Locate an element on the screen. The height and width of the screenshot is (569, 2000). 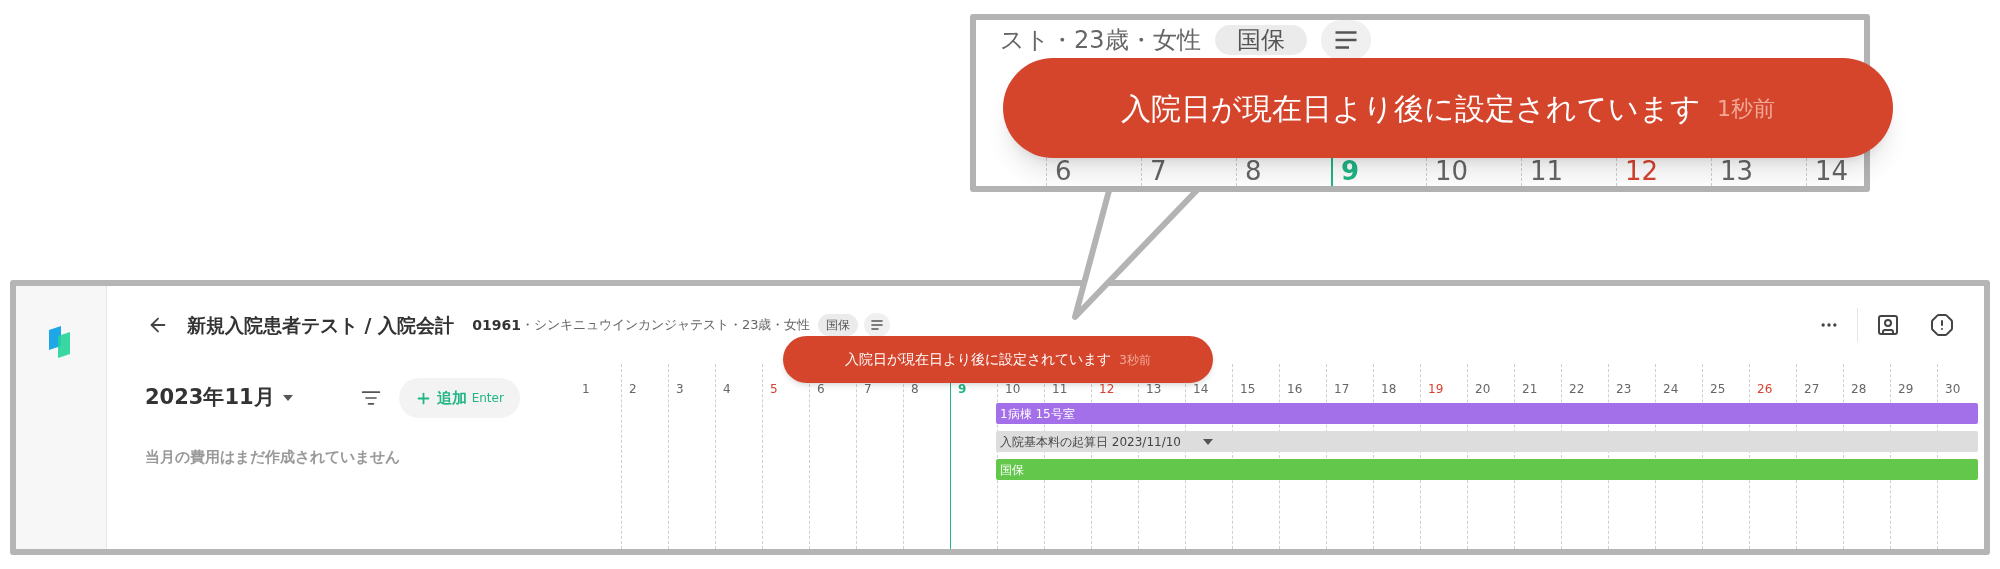
day-label: 30 is located at coordinates (1953, 389).